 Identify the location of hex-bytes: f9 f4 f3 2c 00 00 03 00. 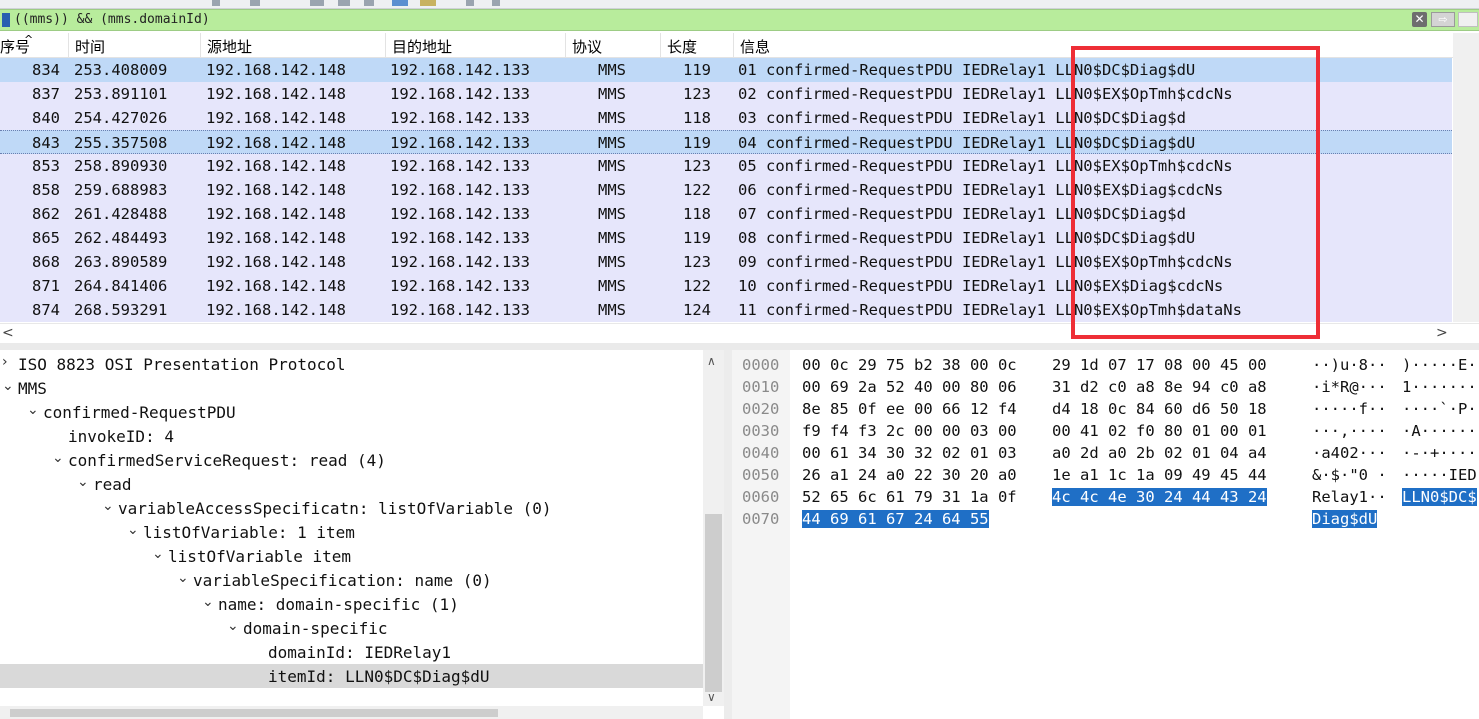
(909, 431).